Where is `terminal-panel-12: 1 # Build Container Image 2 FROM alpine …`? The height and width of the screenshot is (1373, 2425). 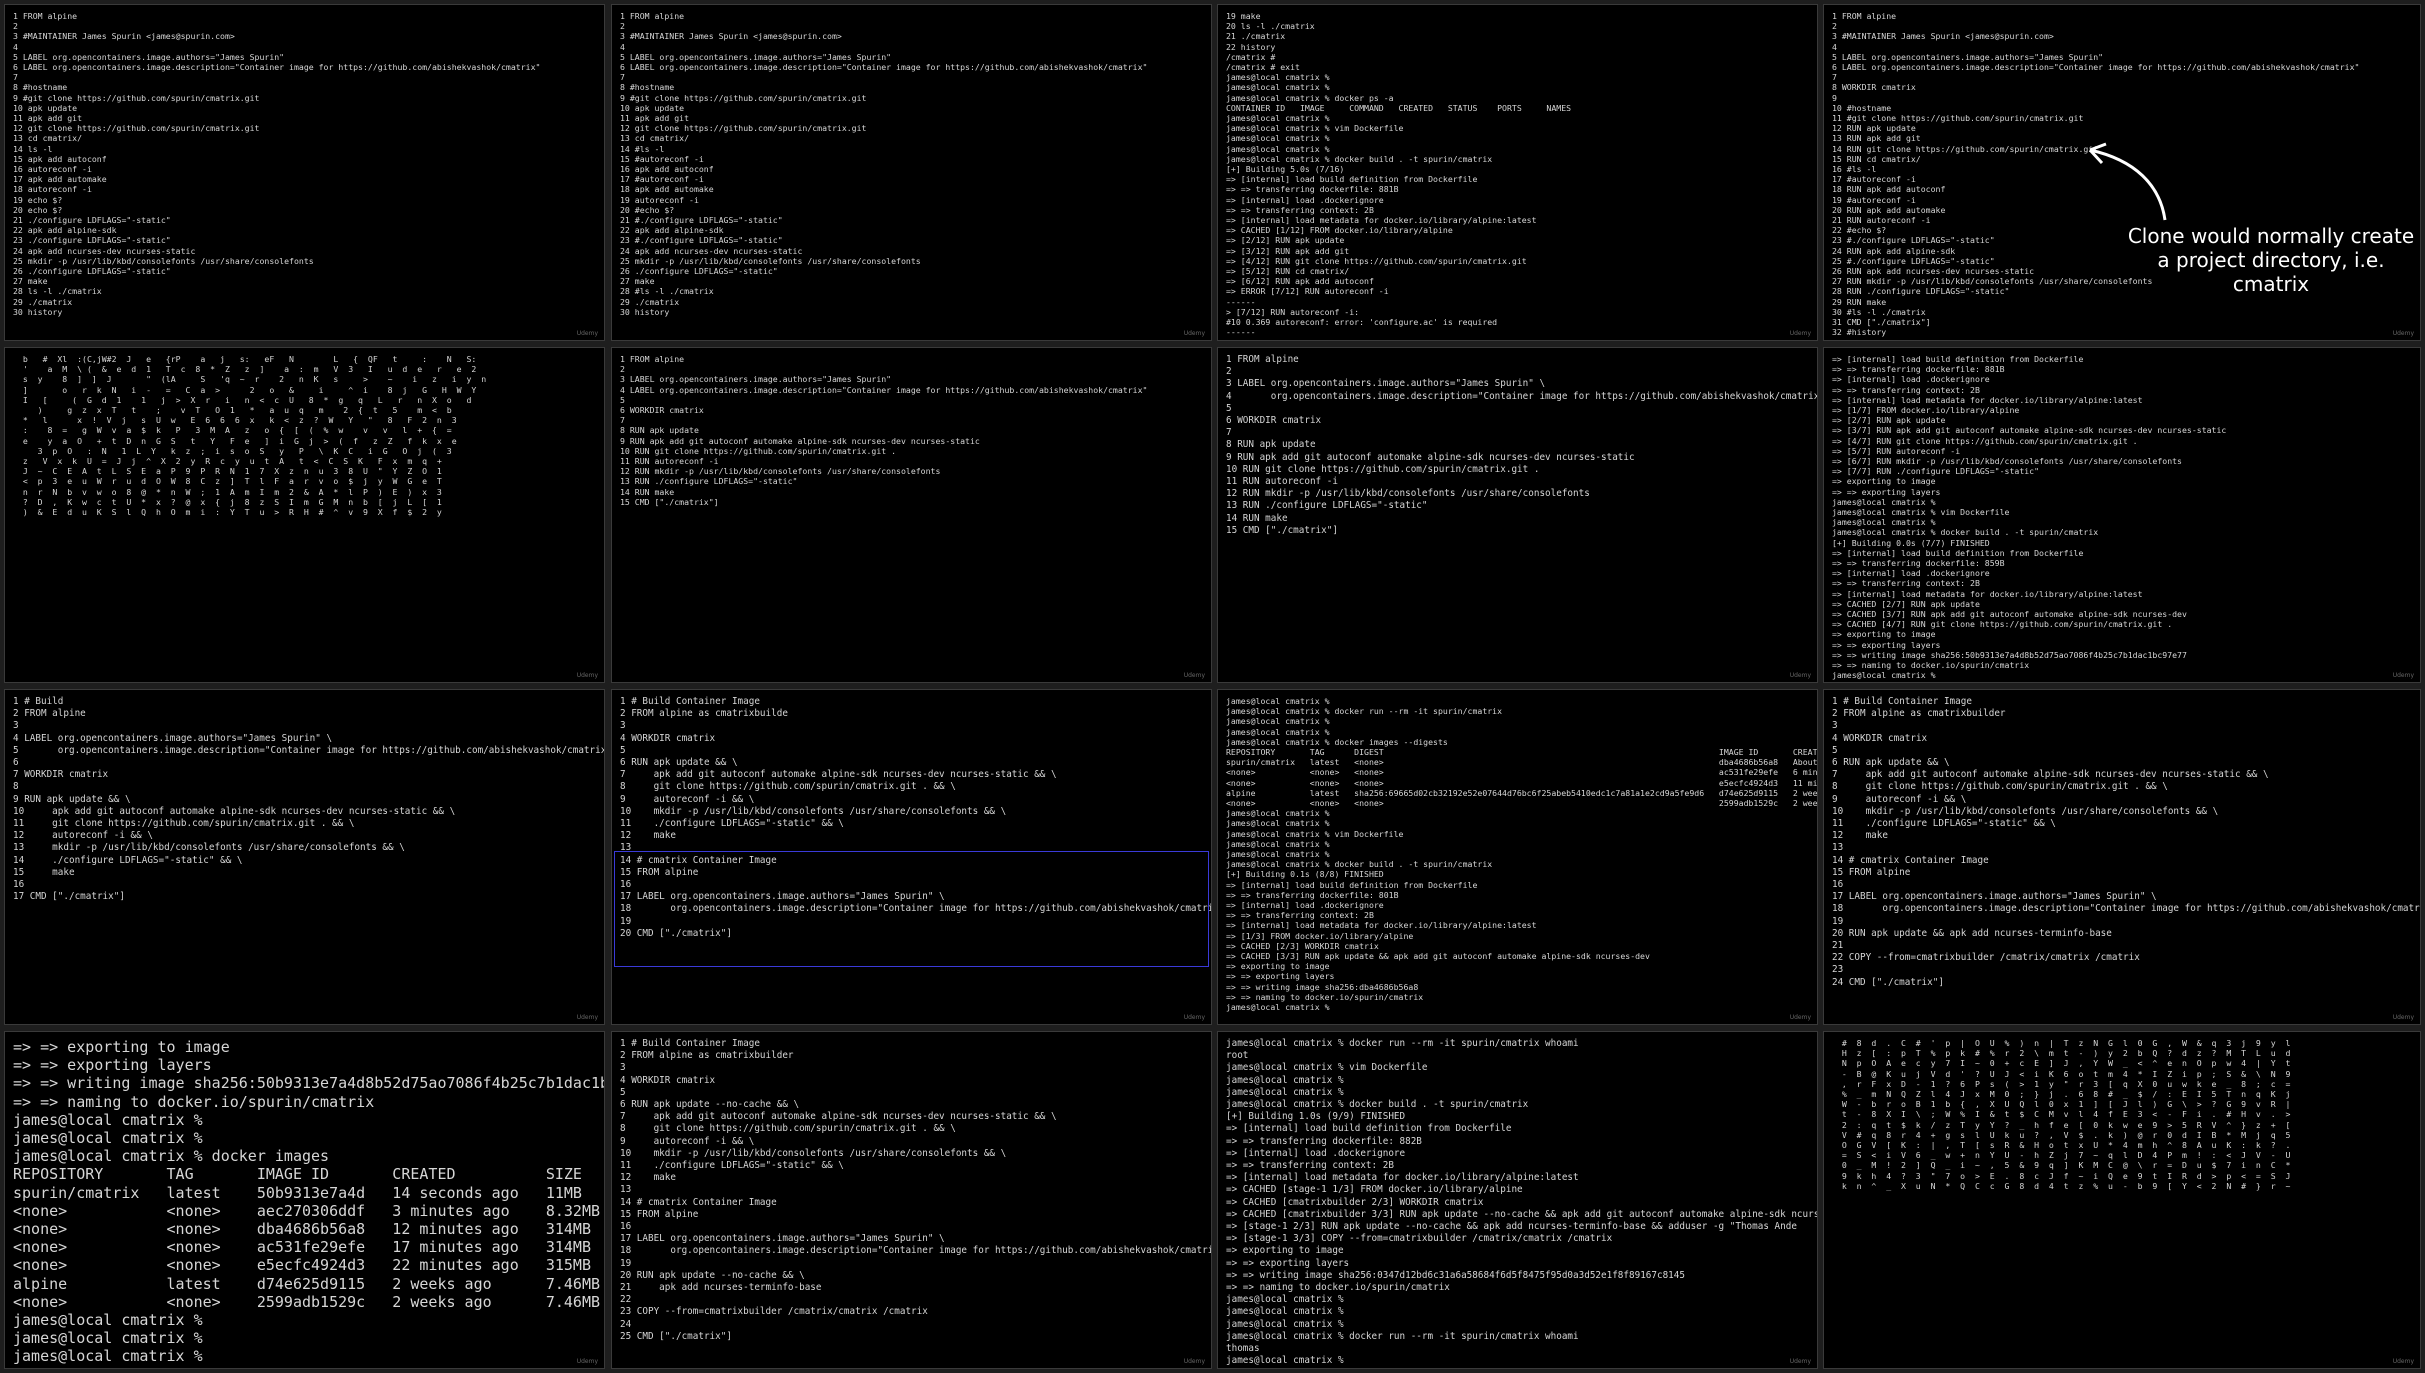
terminal-panel-12: 1 # Build Container Image 2 FROM alpine … is located at coordinates (2122, 857).